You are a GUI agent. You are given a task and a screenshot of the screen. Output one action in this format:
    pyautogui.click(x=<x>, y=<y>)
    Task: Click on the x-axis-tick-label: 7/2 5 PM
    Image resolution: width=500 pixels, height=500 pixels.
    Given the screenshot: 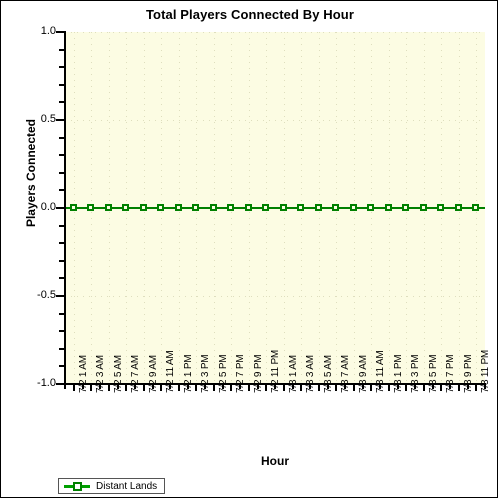 What is the action you would take?
    pyautogui.click(x=223, y=373)
    